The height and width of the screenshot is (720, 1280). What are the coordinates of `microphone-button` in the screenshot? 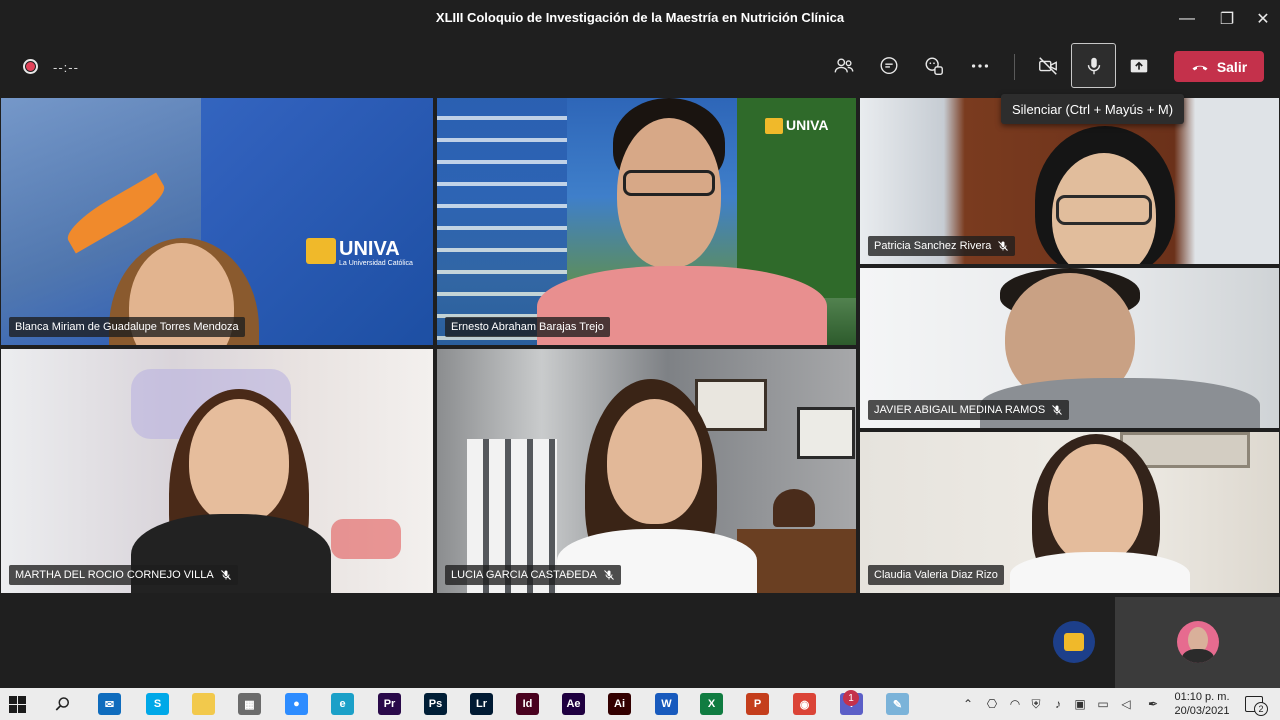 It's located at (1093, 65).